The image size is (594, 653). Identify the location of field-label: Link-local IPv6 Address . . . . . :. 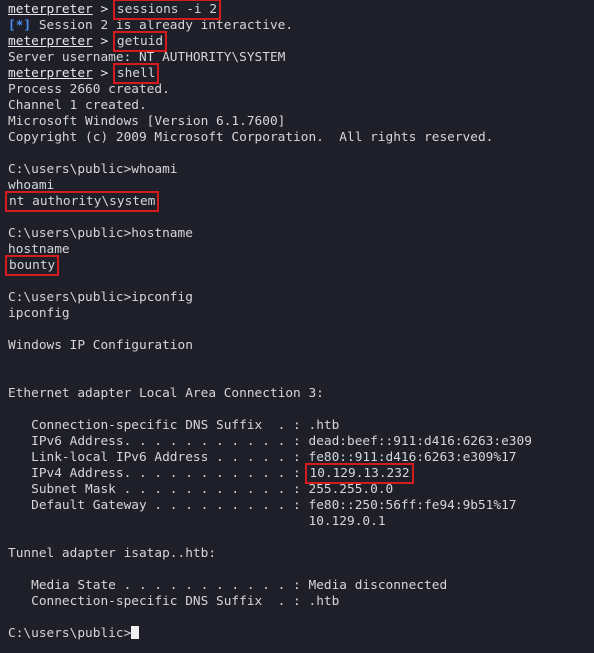
(158, 457).